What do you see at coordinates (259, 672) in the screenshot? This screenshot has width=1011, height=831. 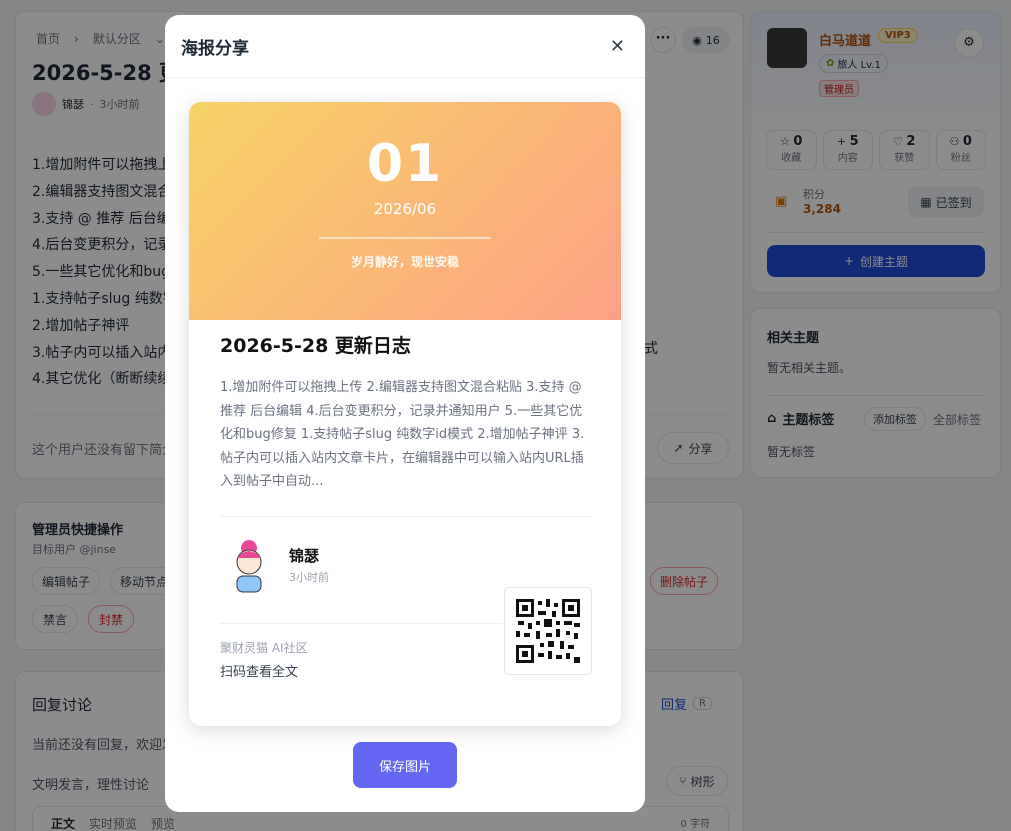 I see `poster-scan-hint: 扫码查看全文` at bounding box center [259, 672].